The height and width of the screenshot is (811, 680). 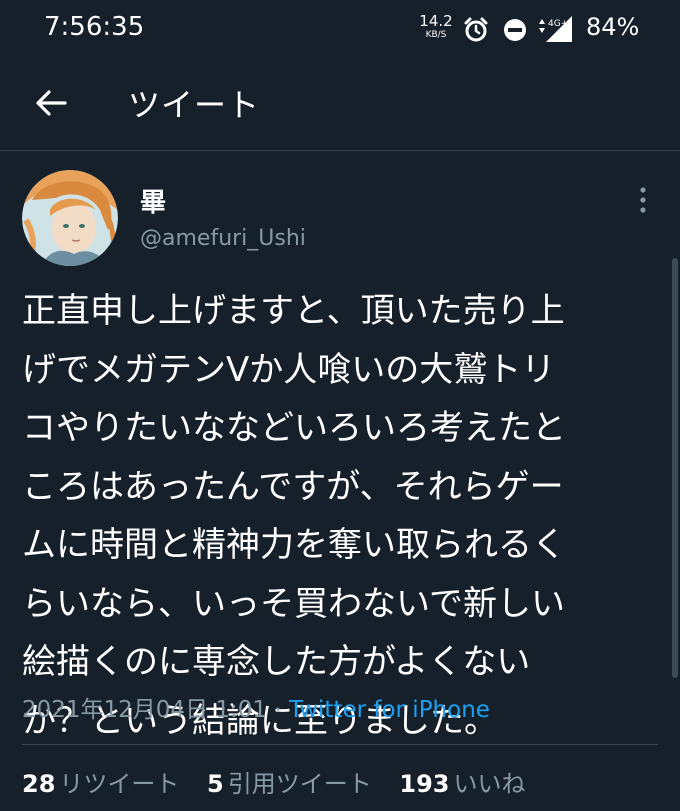 I want to click on tweet-source-link: Twitter for iPhone, so click(x=389, y=710).